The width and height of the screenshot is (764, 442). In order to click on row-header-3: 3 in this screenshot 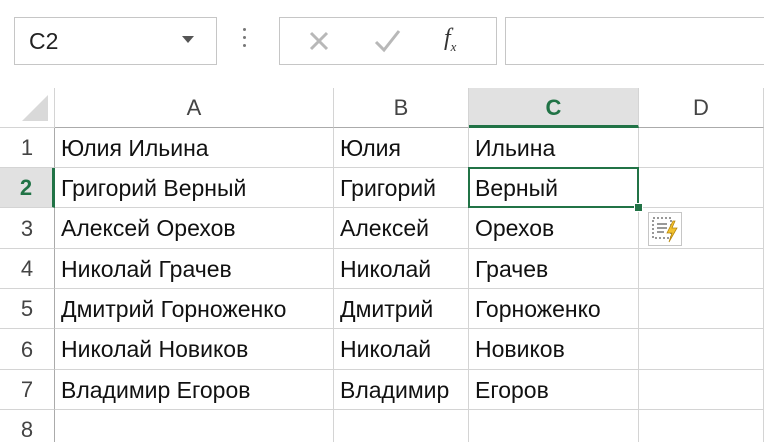, I will do `click(27, 228)`.